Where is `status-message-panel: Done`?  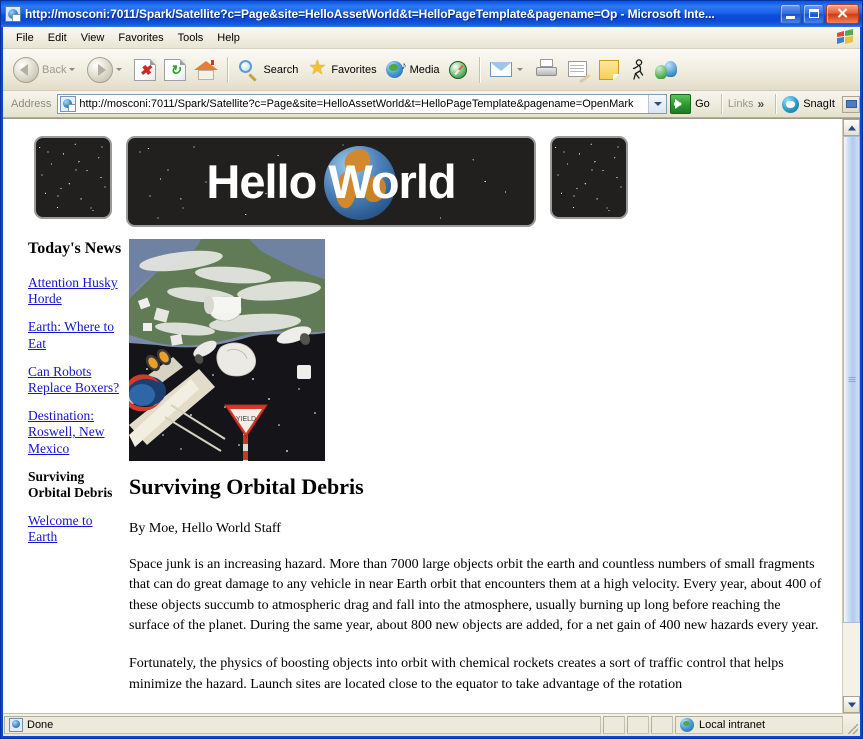
status-message-panel: Done is located at coordinates (302, 725).